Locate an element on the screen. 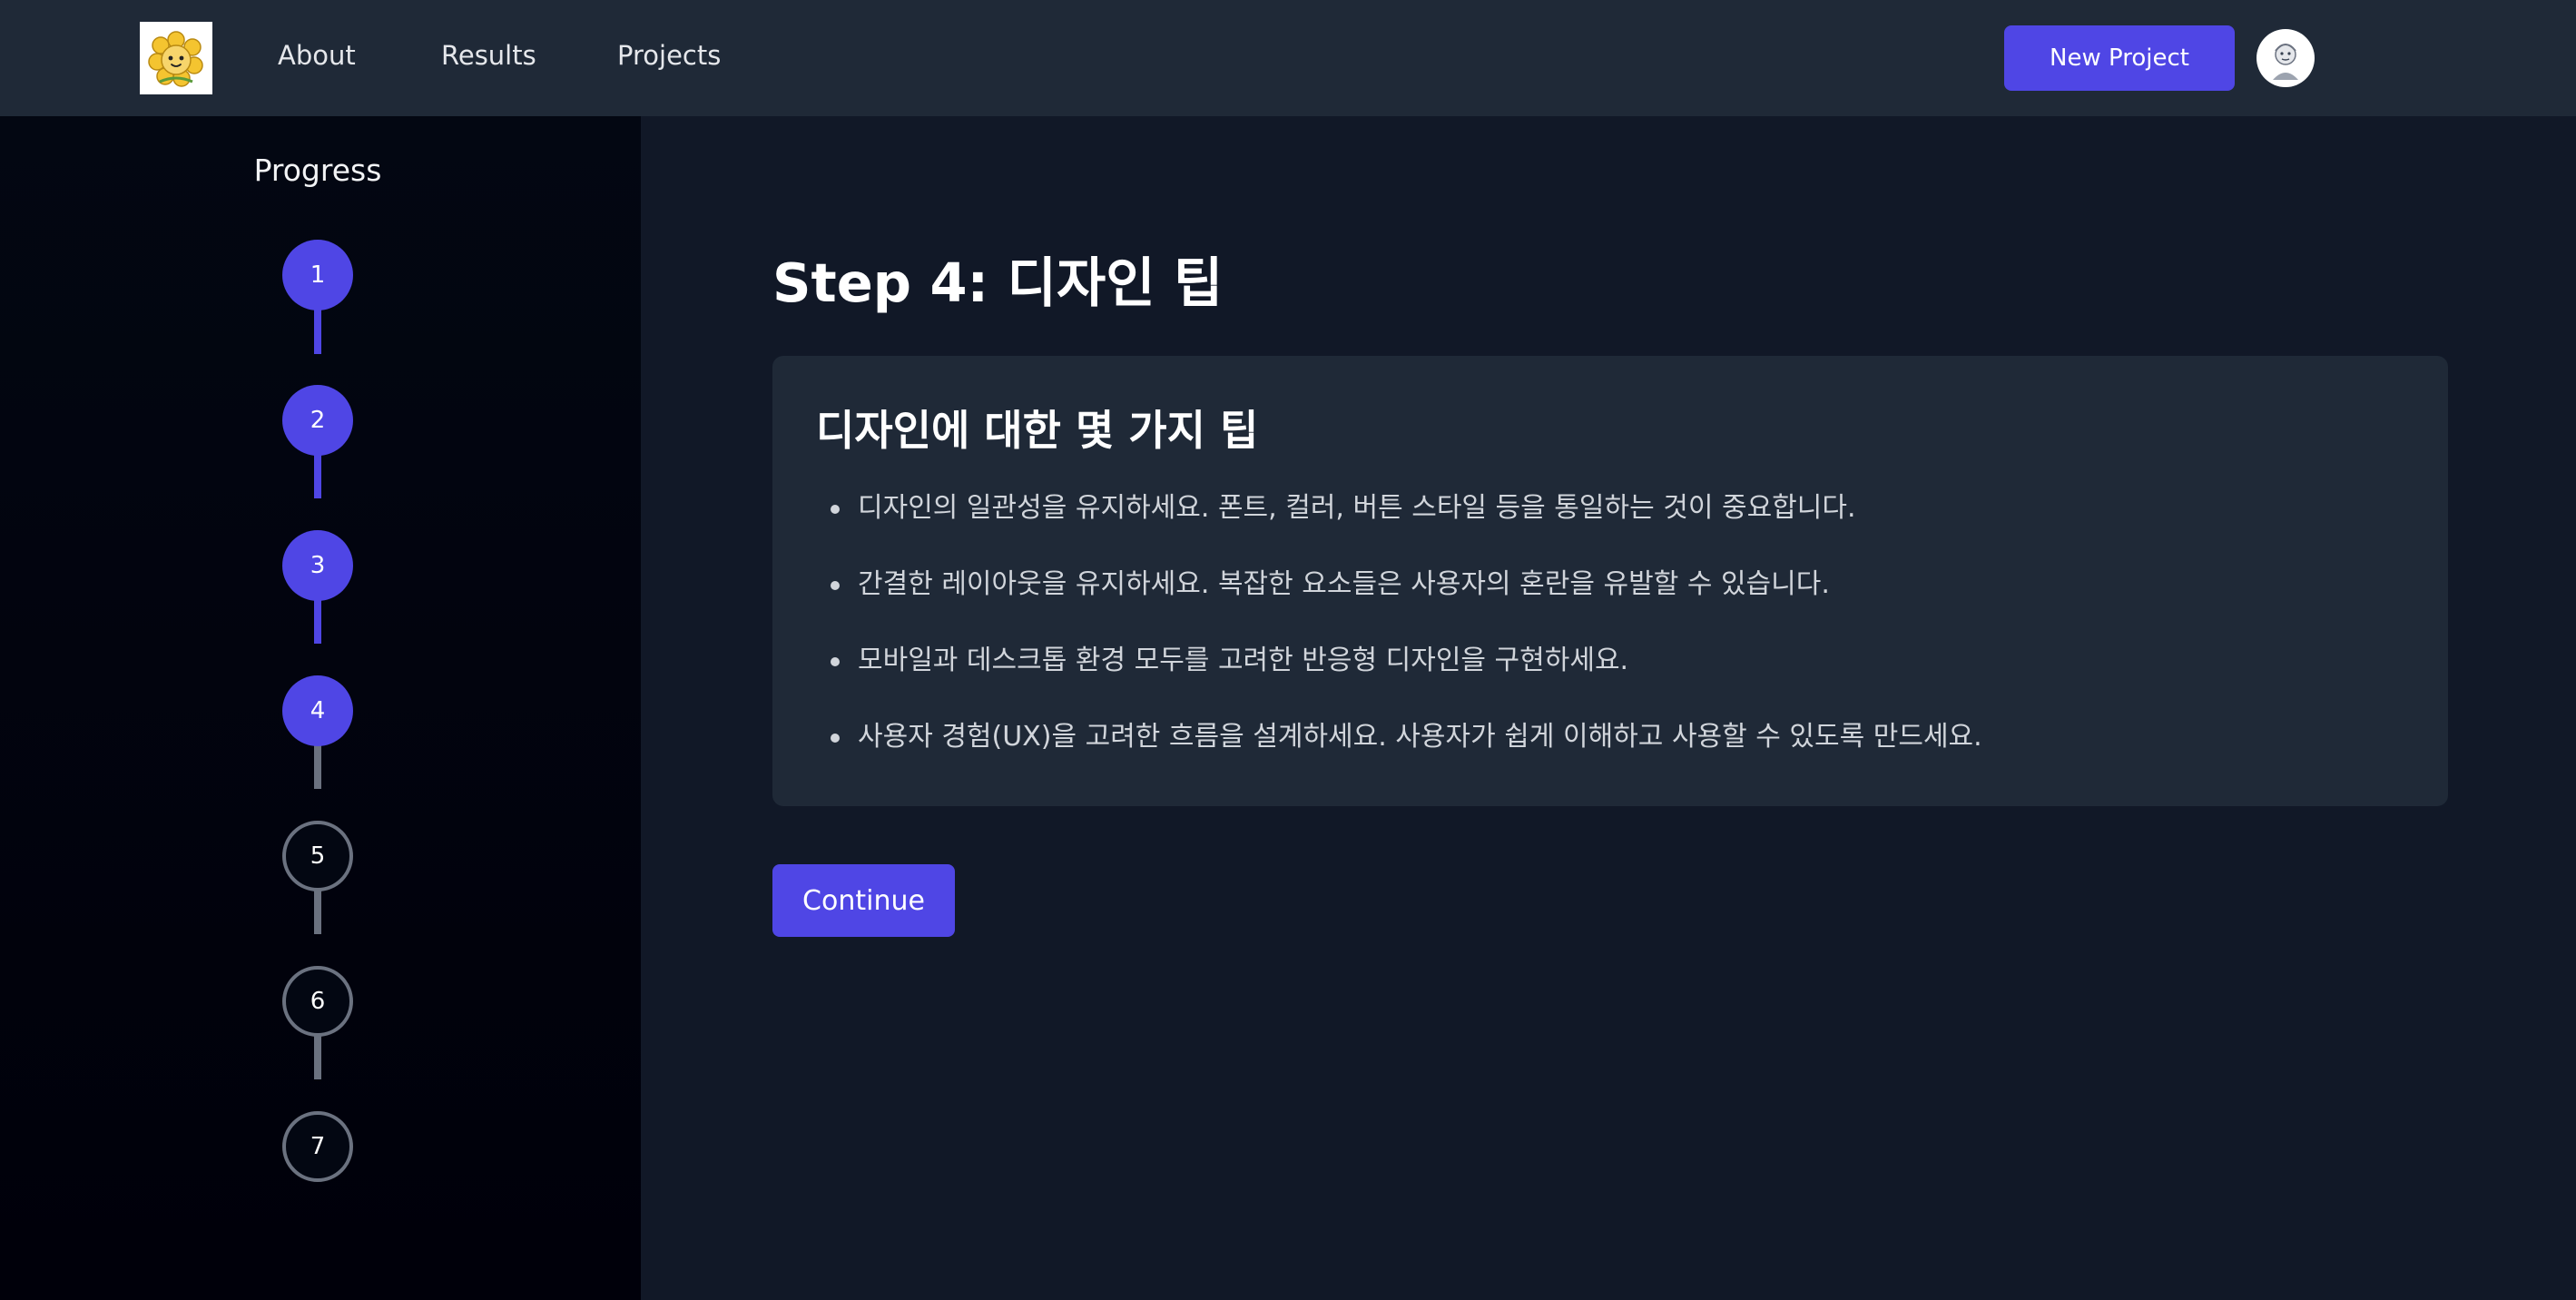 The image size is (2576, 1300). progress-step-7: 7 is located at coordinates (317, 1146).